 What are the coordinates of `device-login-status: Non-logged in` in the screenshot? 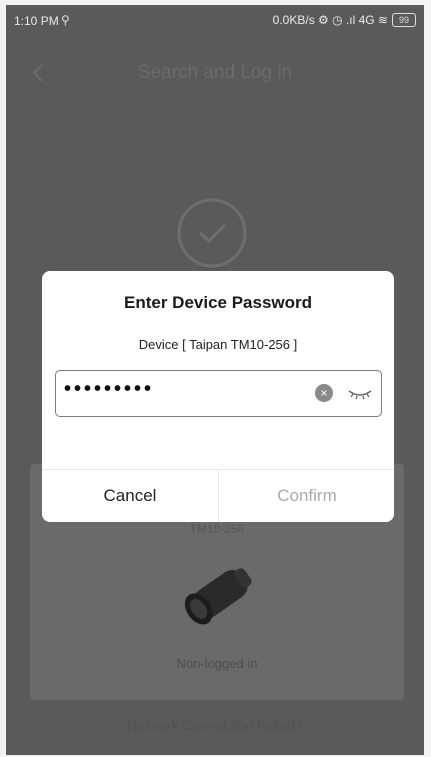 It's located at (217, 663).